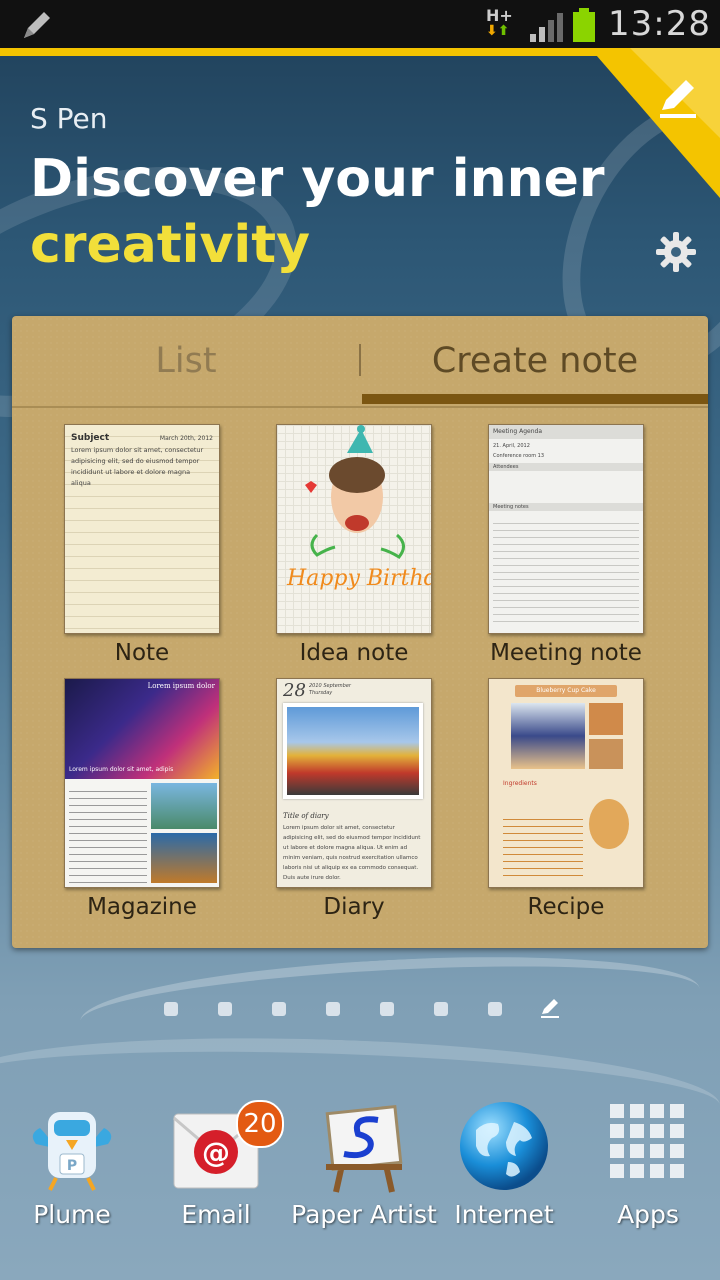 Image resolution: width=720 pixels, height=1280 pixels. Describe the element at coordinates (317, 212) in the screenshot. I see `headline: Discover your inner creativity` at that location.